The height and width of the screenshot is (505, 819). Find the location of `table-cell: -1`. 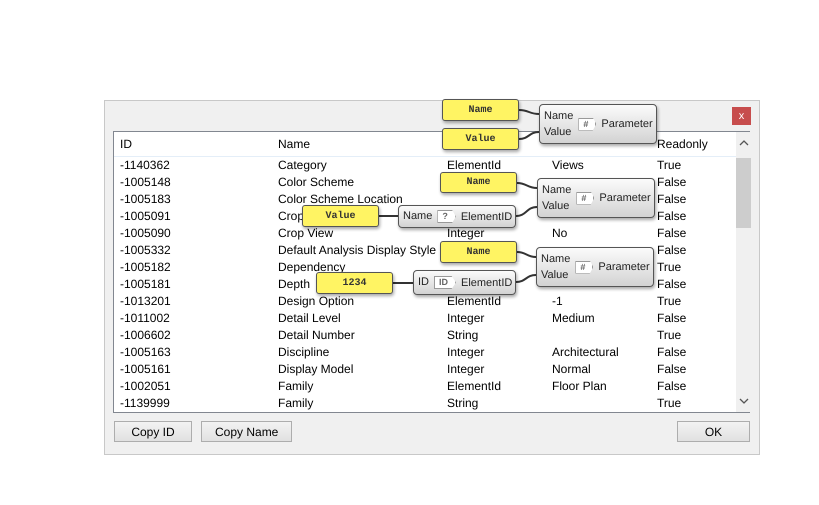

table-cell: -1 is located at coordinates (557, 301).